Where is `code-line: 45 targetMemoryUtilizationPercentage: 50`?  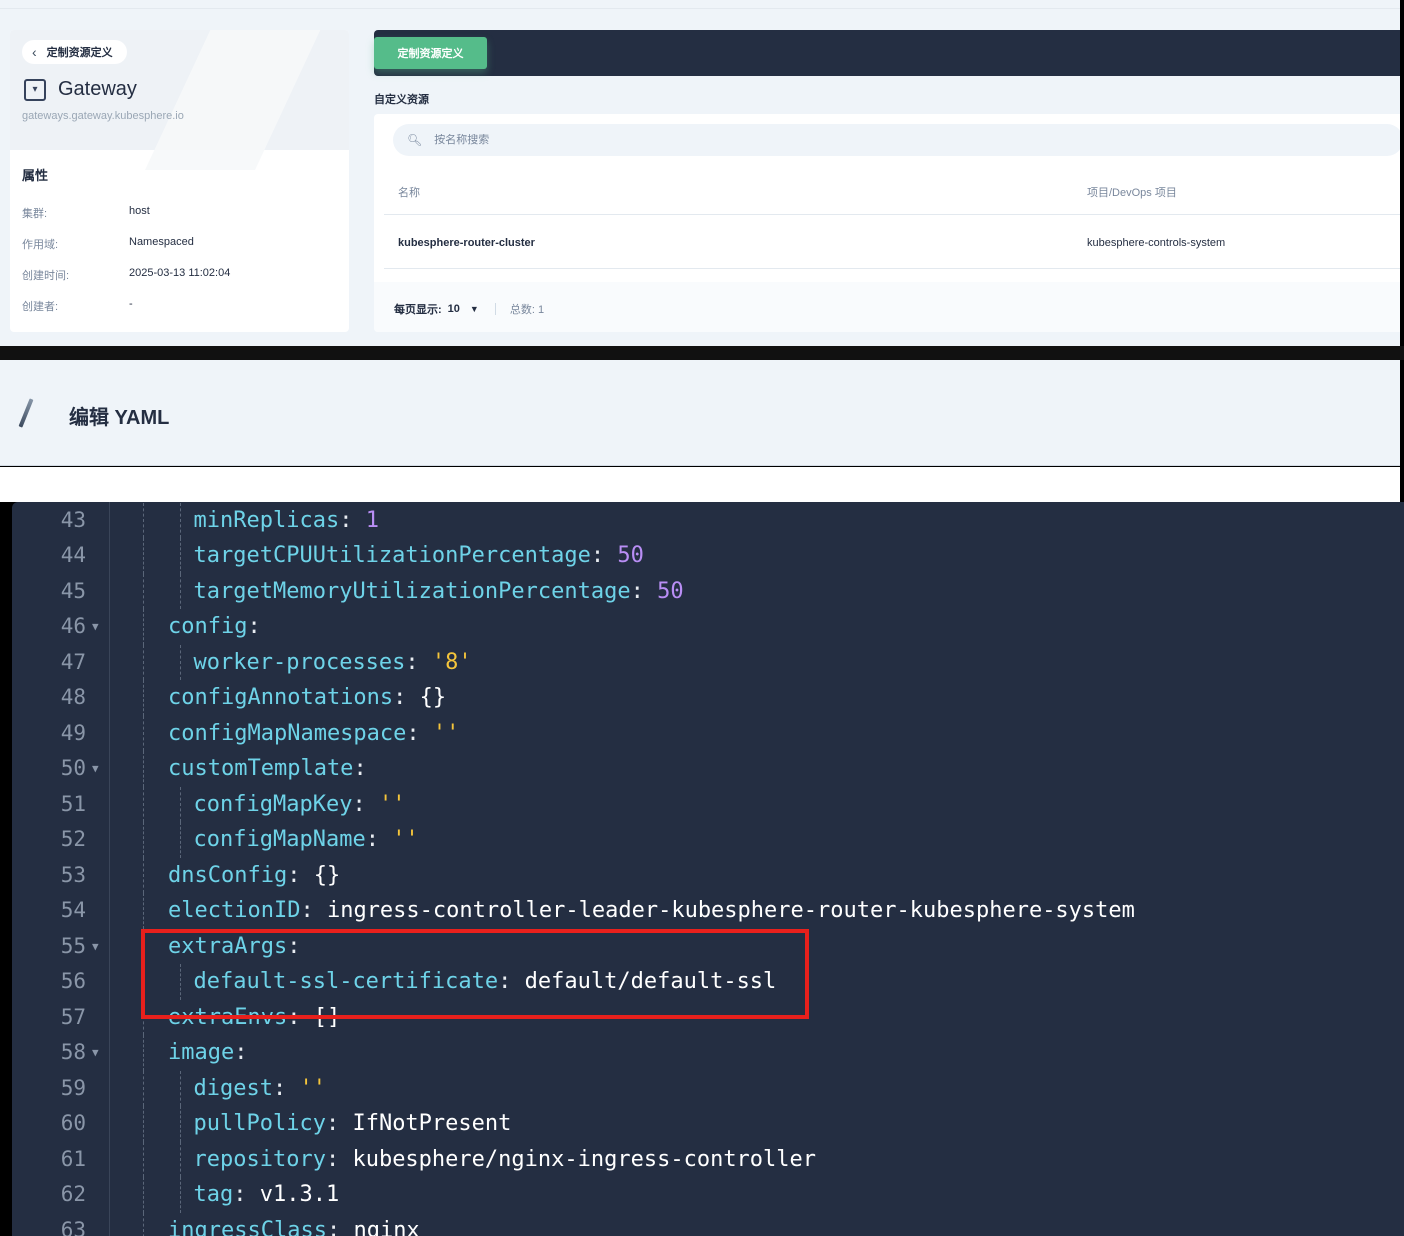
code-line: 45 targetMemoryUtilizationPercentage: 50 is located at coordinates (708, 591).